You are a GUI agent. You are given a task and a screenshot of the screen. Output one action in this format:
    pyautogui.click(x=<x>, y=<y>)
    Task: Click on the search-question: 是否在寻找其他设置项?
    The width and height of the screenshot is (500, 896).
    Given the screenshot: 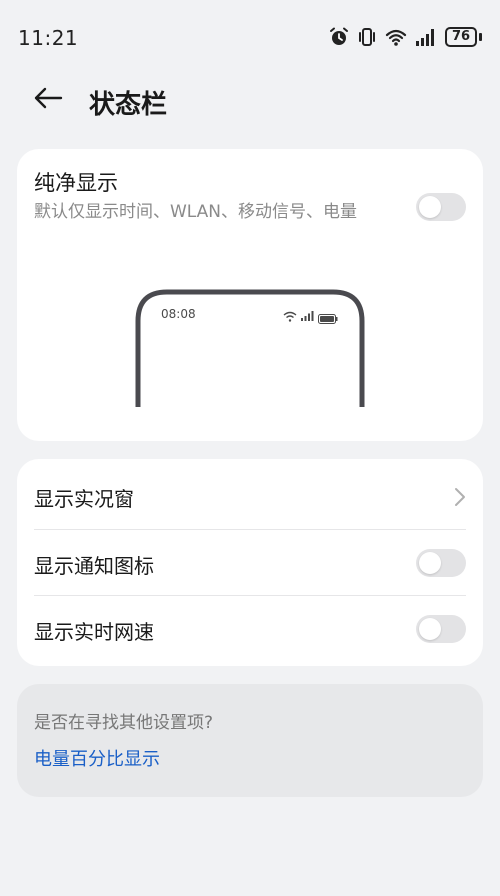 What is the action you would take?
    pyautogui.click(x=124, y=723)
    